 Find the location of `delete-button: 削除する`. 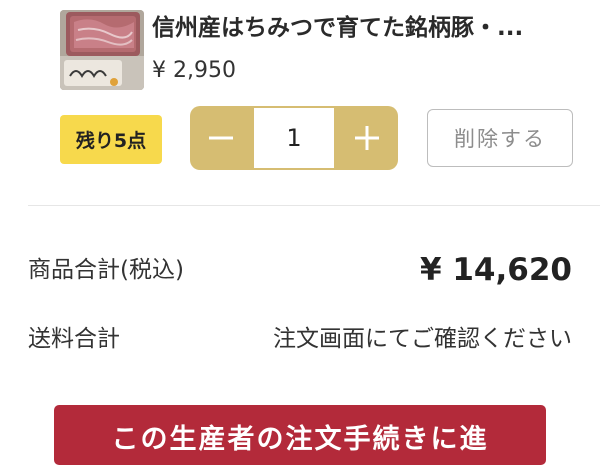

delete-button: 削除する is located at coordinates (500, 138).